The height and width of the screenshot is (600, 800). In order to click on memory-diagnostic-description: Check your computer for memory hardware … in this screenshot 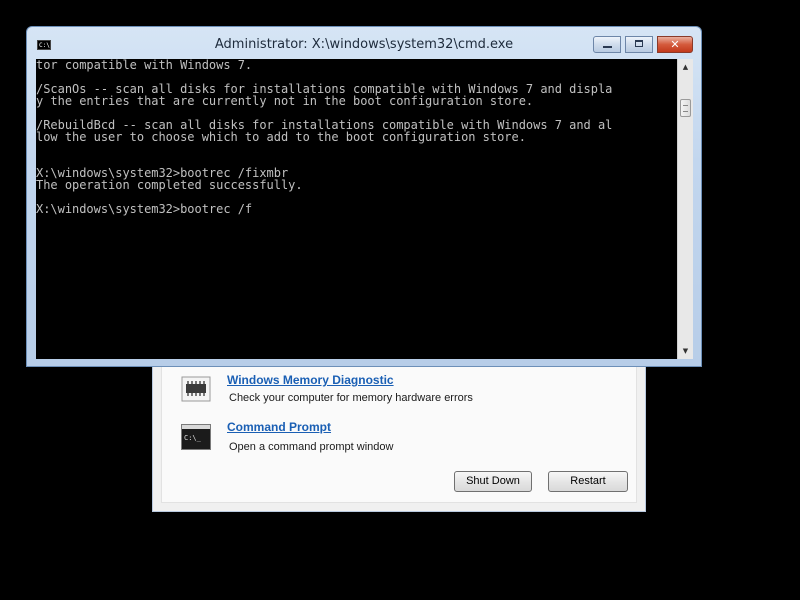, I will do `click(351, 398)`.